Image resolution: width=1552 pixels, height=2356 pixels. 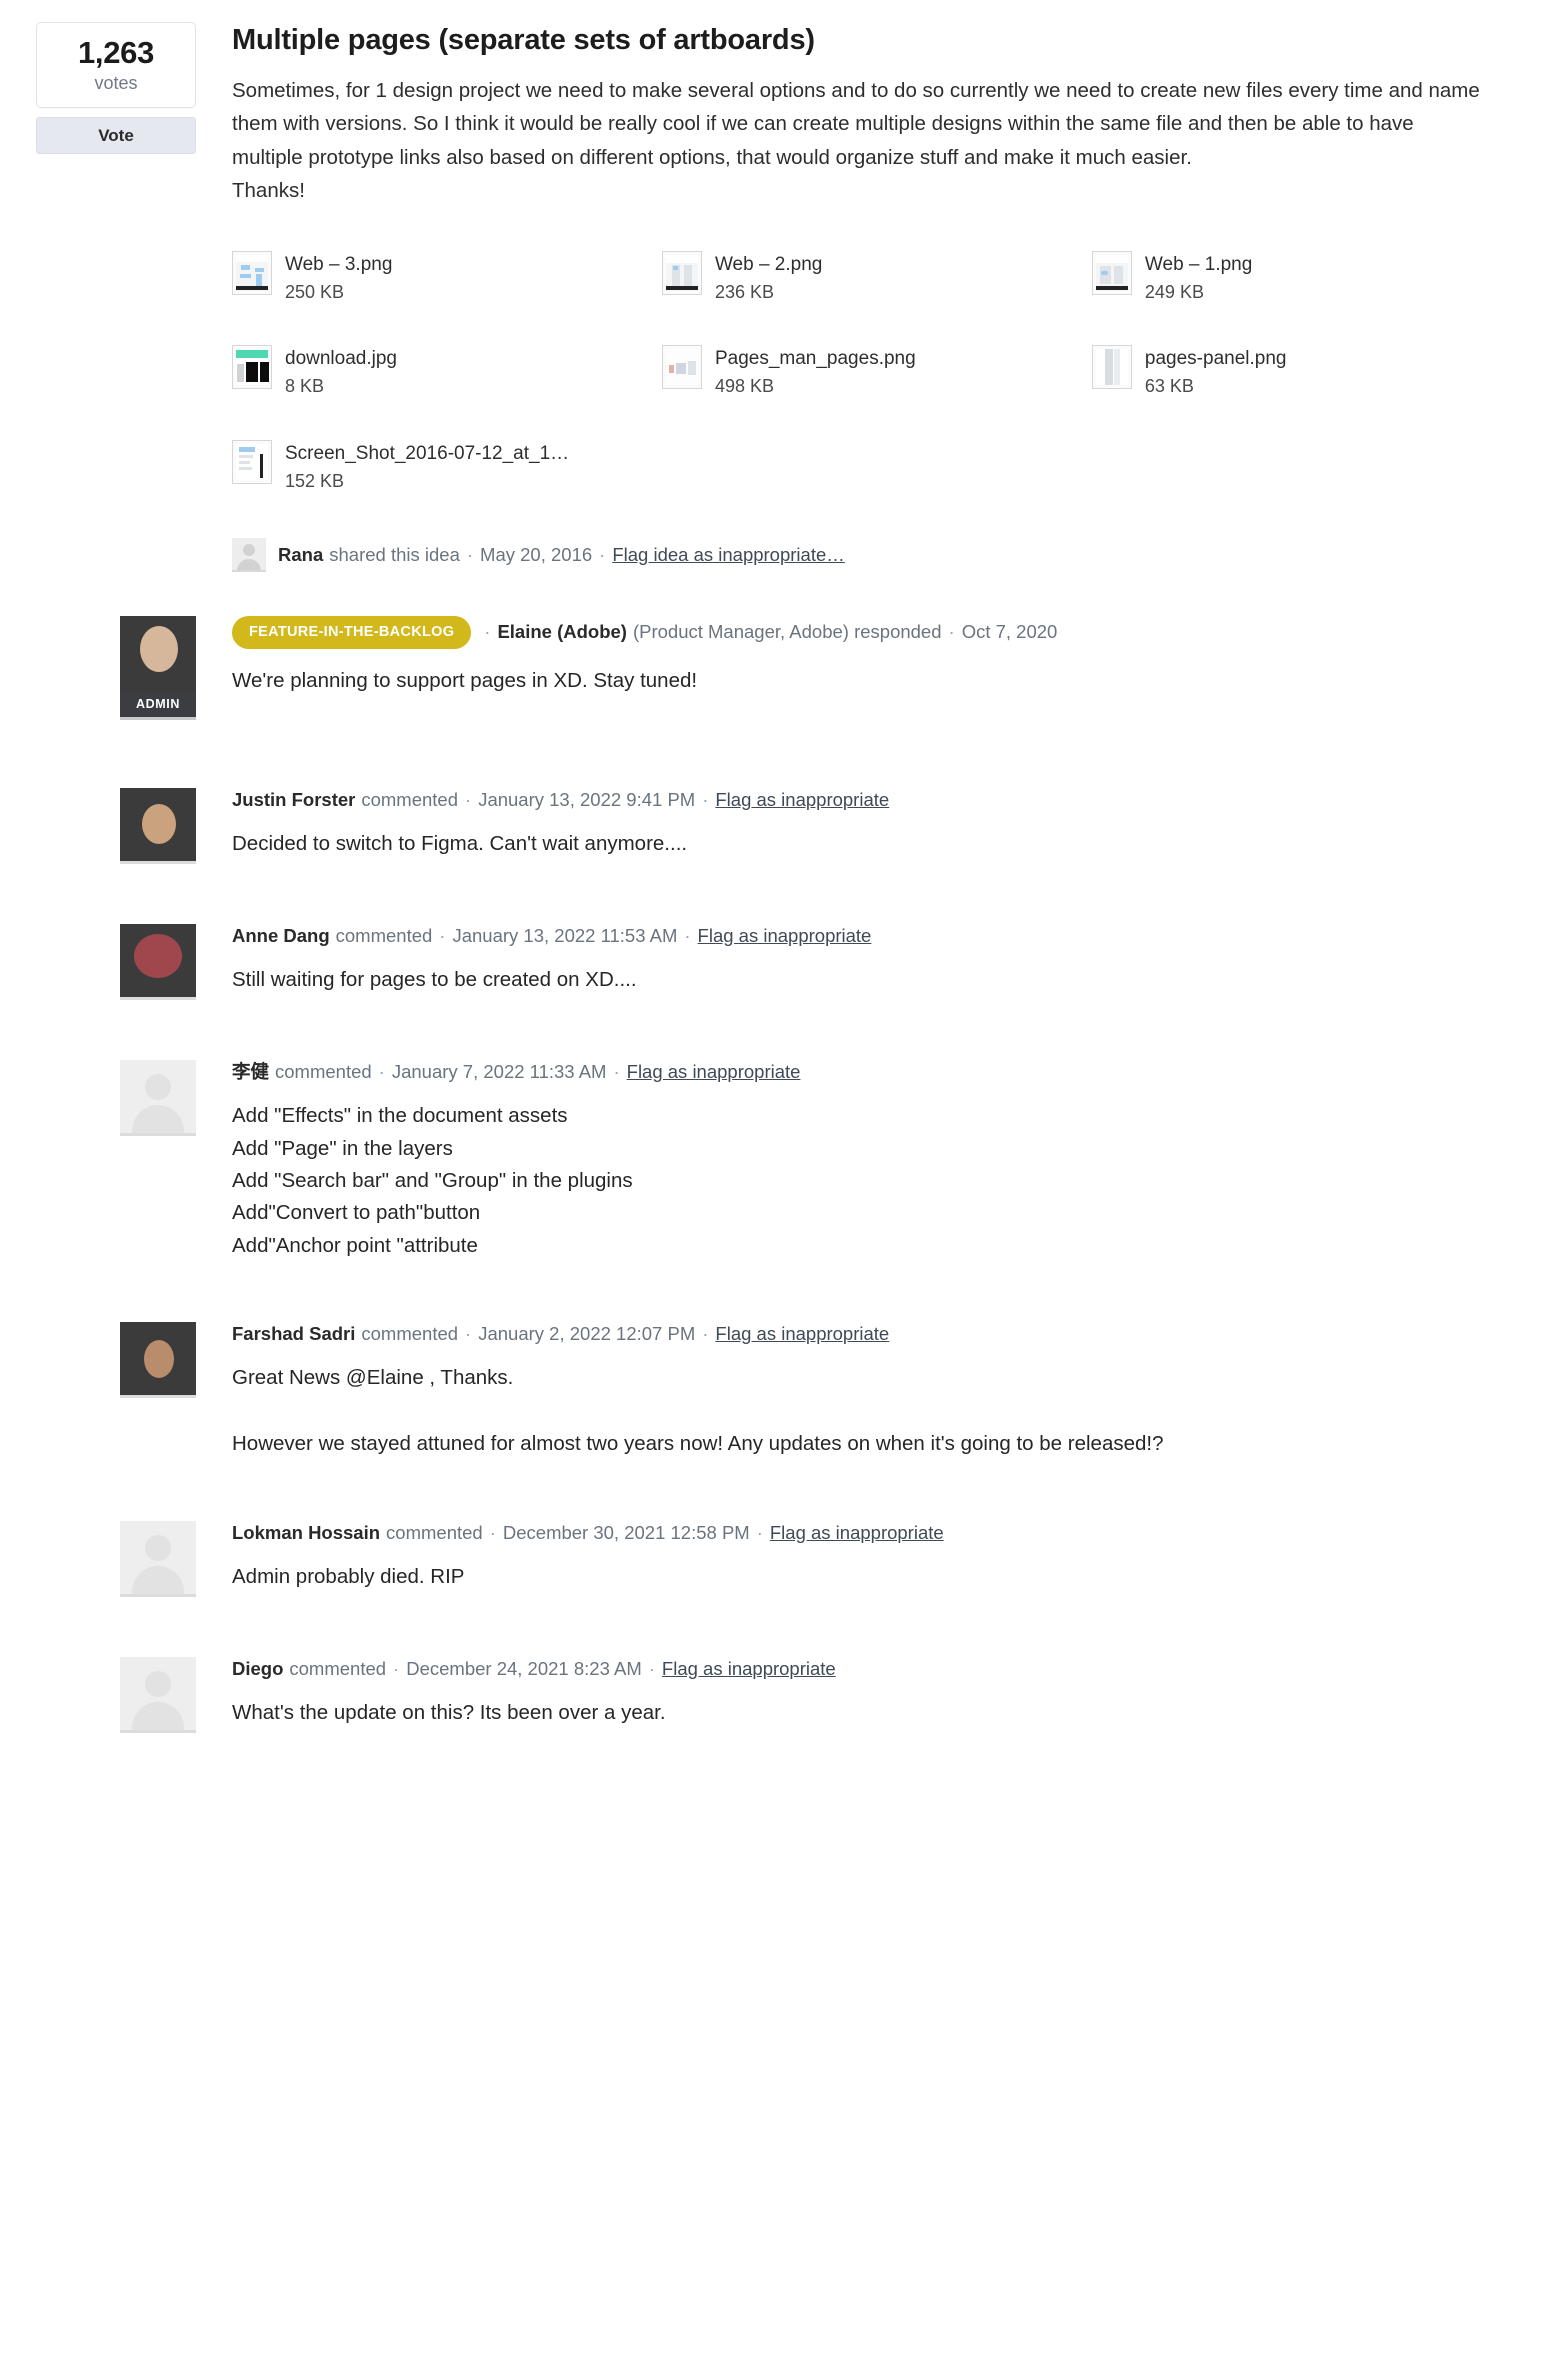 I want to click on attachment-size: 63 KB, so click(x=1169, y=386).